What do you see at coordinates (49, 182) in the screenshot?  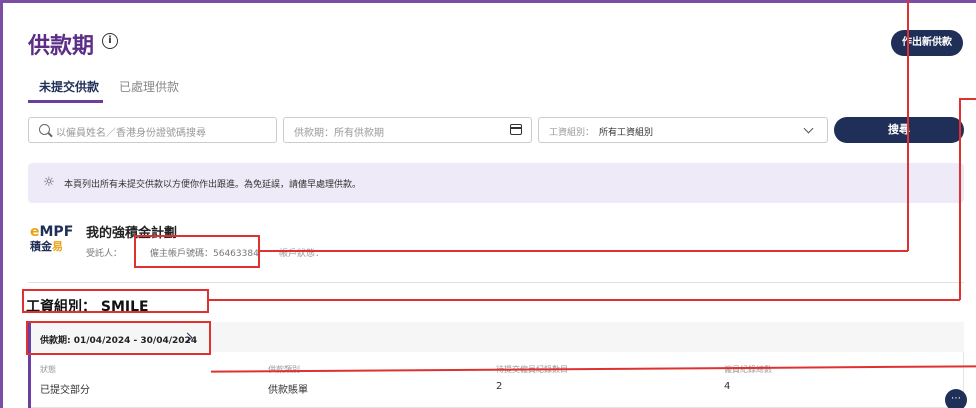 I see `lightbulb-icon: ☼` at bounding box center [49, 182].